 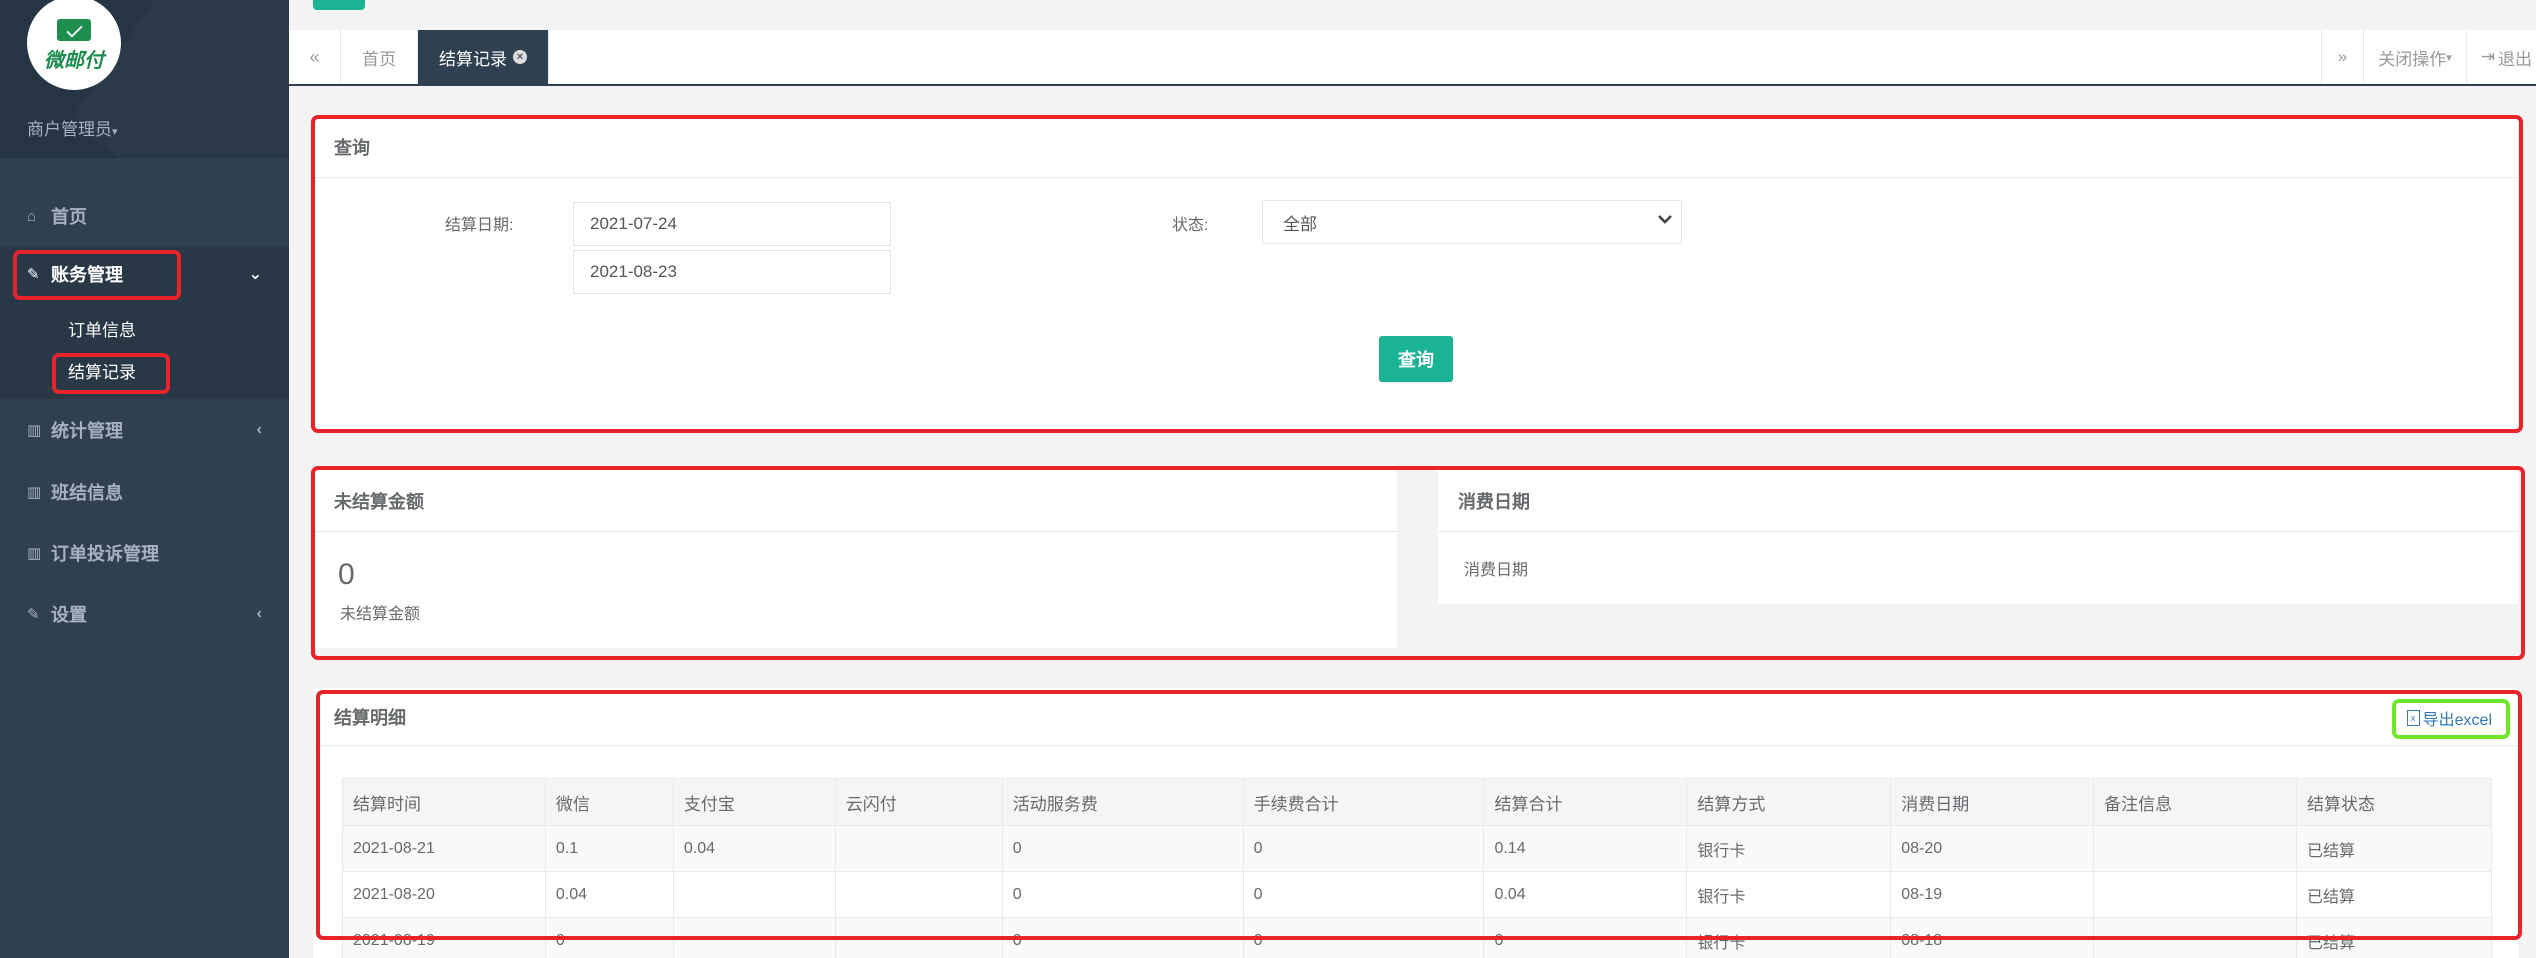 What do you see at coordinates (144, 328) in the screenshot?
I see `sidebar-subitem-orders: 订单信息` at bounding box center [144, 328].